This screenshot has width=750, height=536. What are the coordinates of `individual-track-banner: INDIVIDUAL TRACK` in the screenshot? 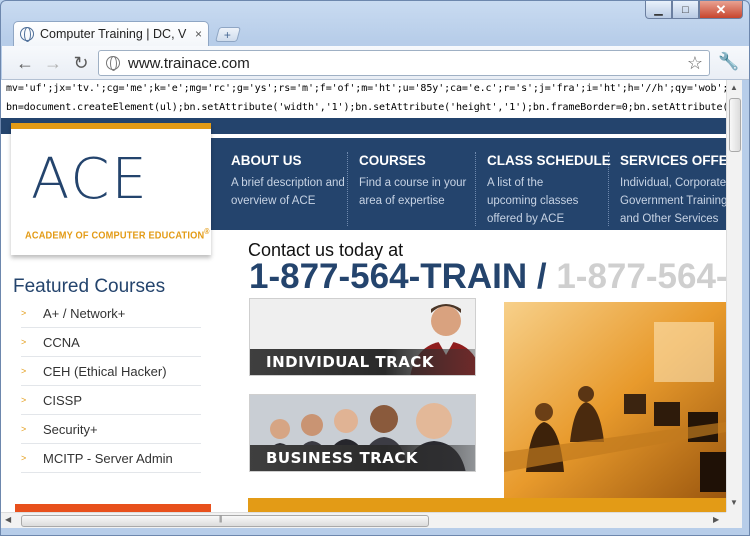 It's located at (362, 337).